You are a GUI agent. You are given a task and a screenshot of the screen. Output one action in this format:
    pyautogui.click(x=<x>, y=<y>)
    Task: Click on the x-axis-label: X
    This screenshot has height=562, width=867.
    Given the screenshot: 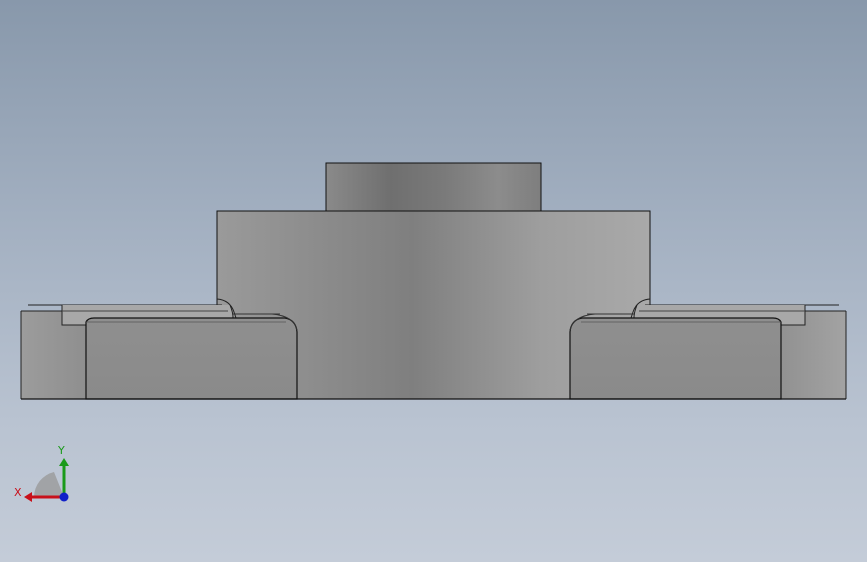 What is the action you would take?
    pyautogui.click(x=18, y=492)
    